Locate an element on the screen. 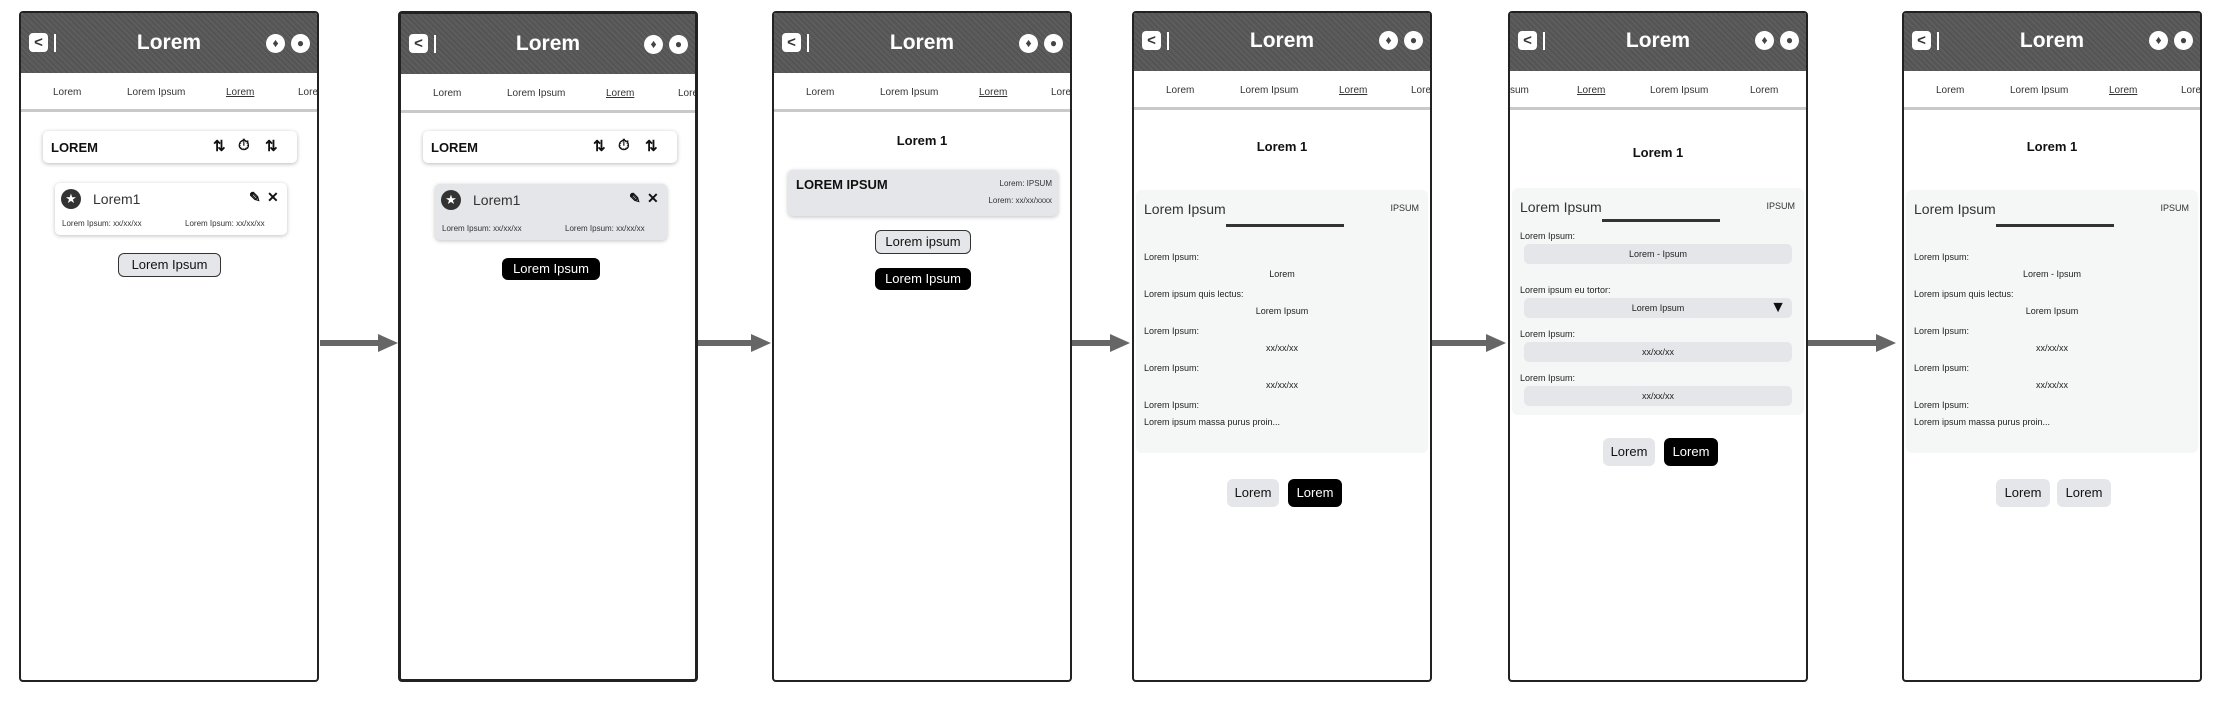 The image size is (2224, 706). lorem-ipsum-outline-button: Lorem ipsum is located at coordinates (923, 242).